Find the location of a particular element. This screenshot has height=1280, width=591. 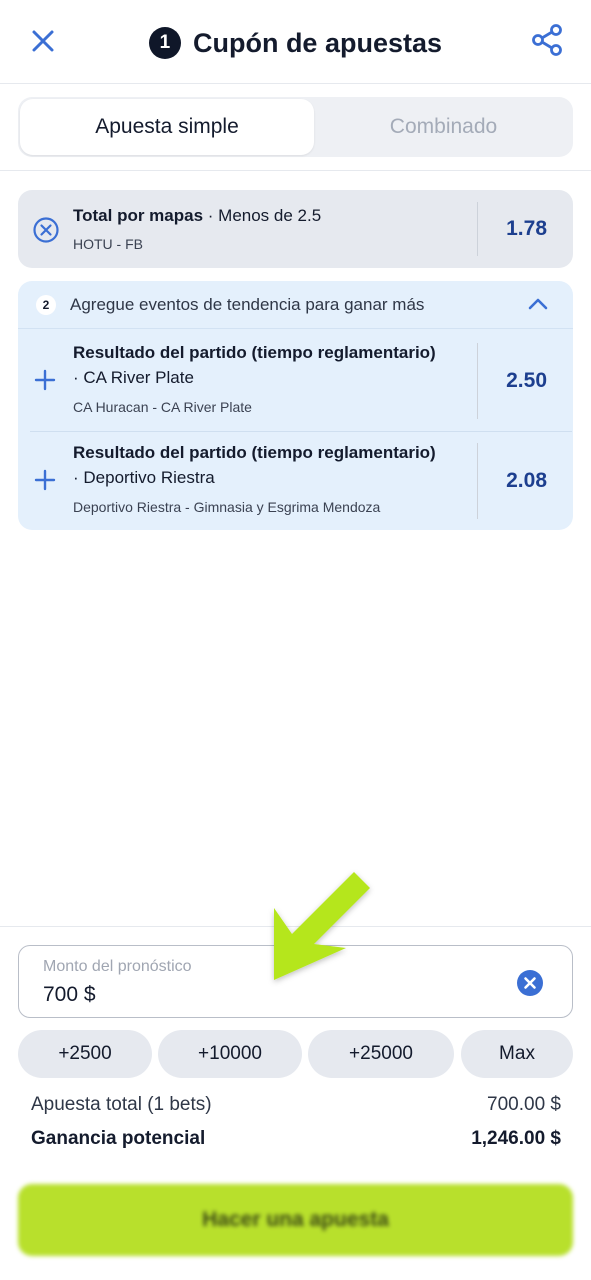

quick-amount-button: +2500 is located at coordinates (85, 1054).